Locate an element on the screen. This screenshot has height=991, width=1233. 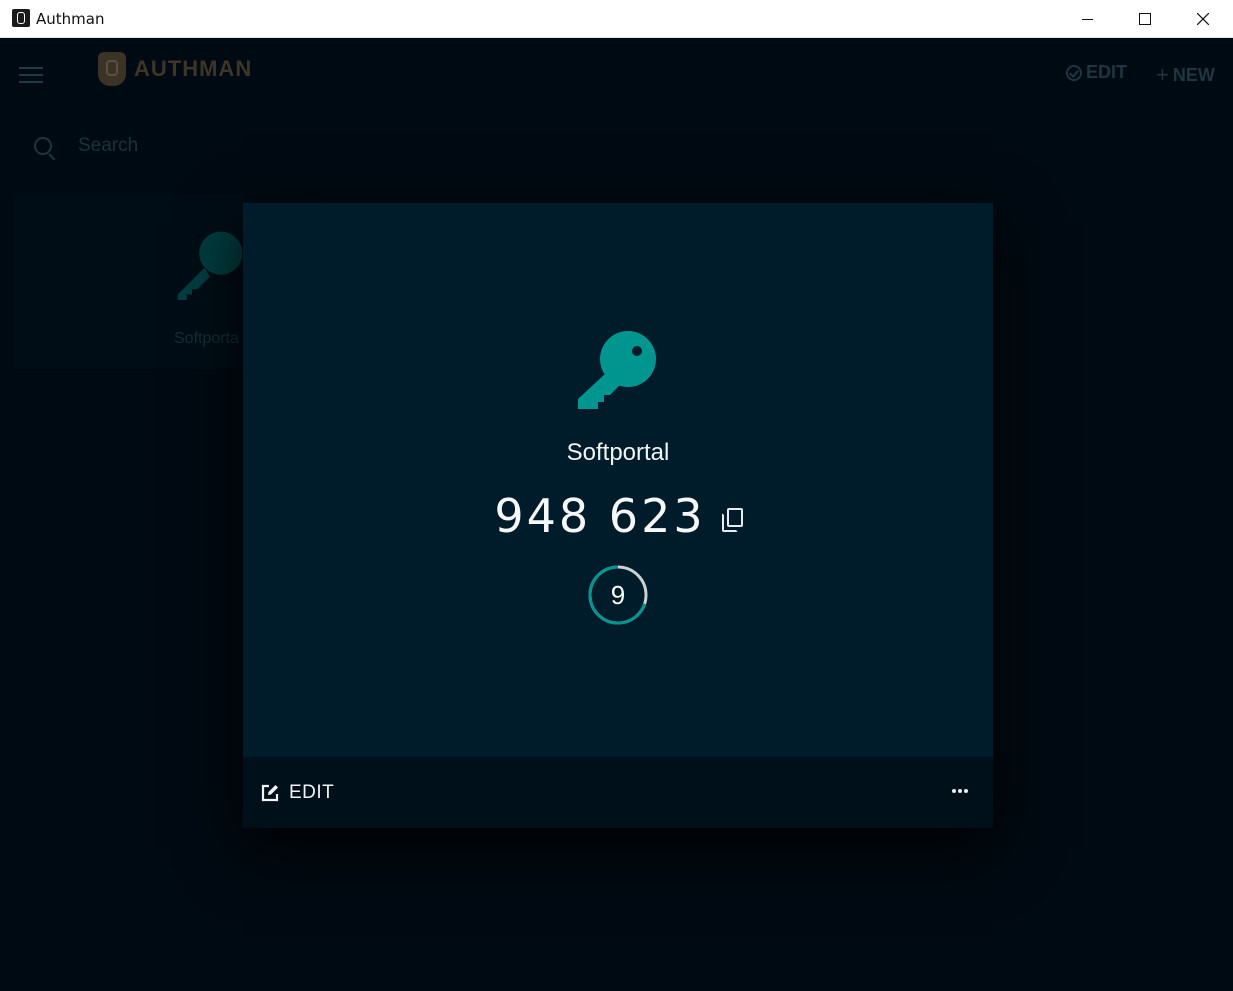
card-label: Softporta is located at coordinates (206, 338).